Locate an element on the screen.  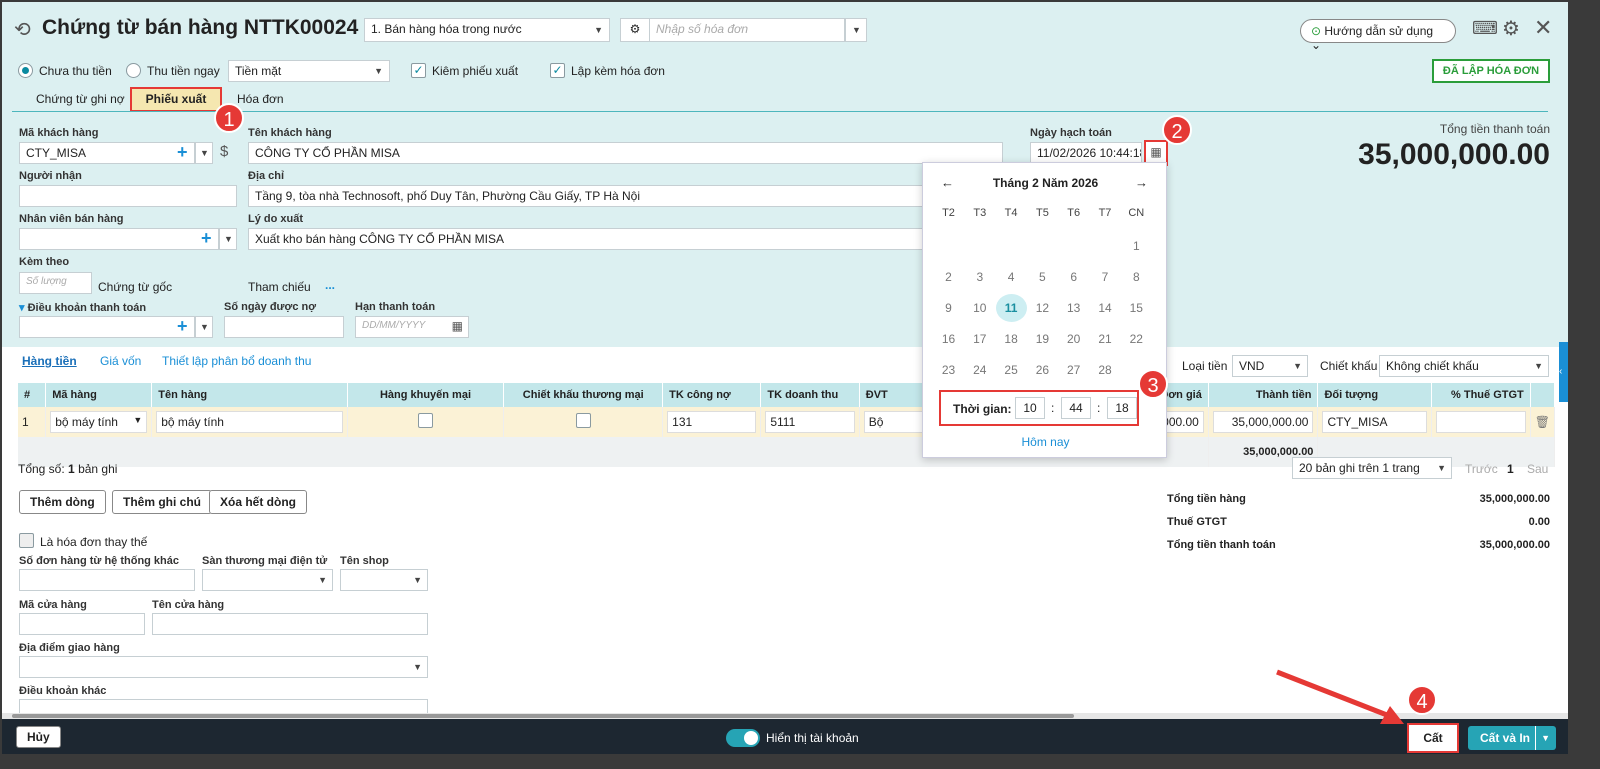
terms-dropdown: ▼ is located at coordinates (204, 327).